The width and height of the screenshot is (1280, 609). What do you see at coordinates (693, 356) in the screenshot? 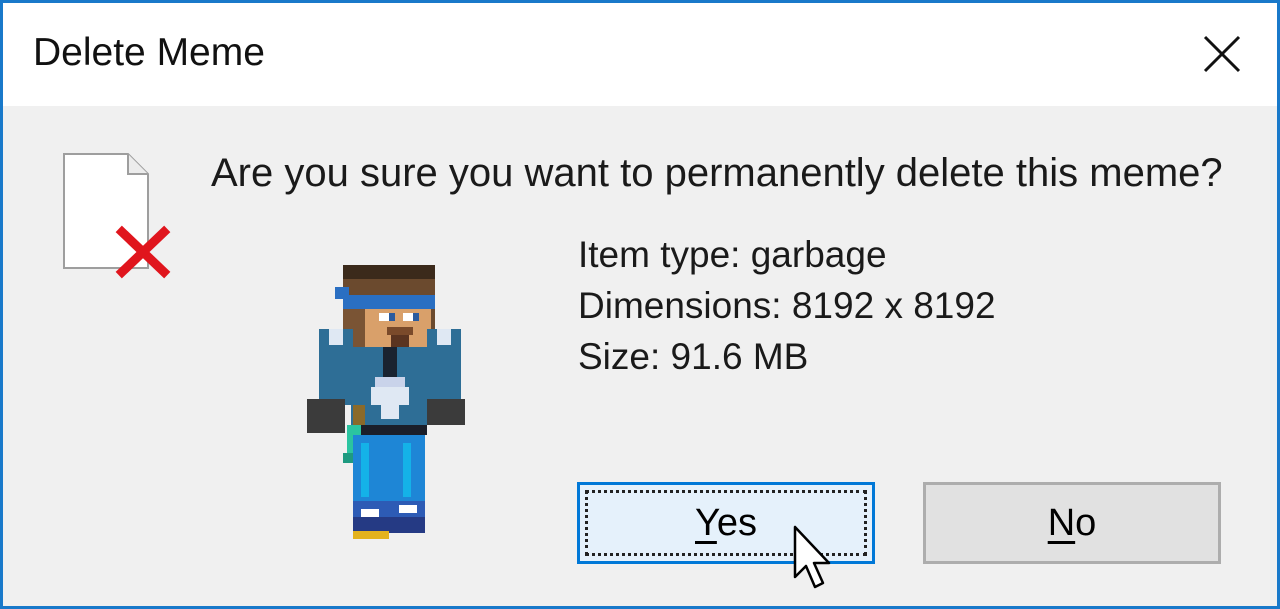
I see `item-size: Size: 91.6 MB` at bounding box center [693, 356].